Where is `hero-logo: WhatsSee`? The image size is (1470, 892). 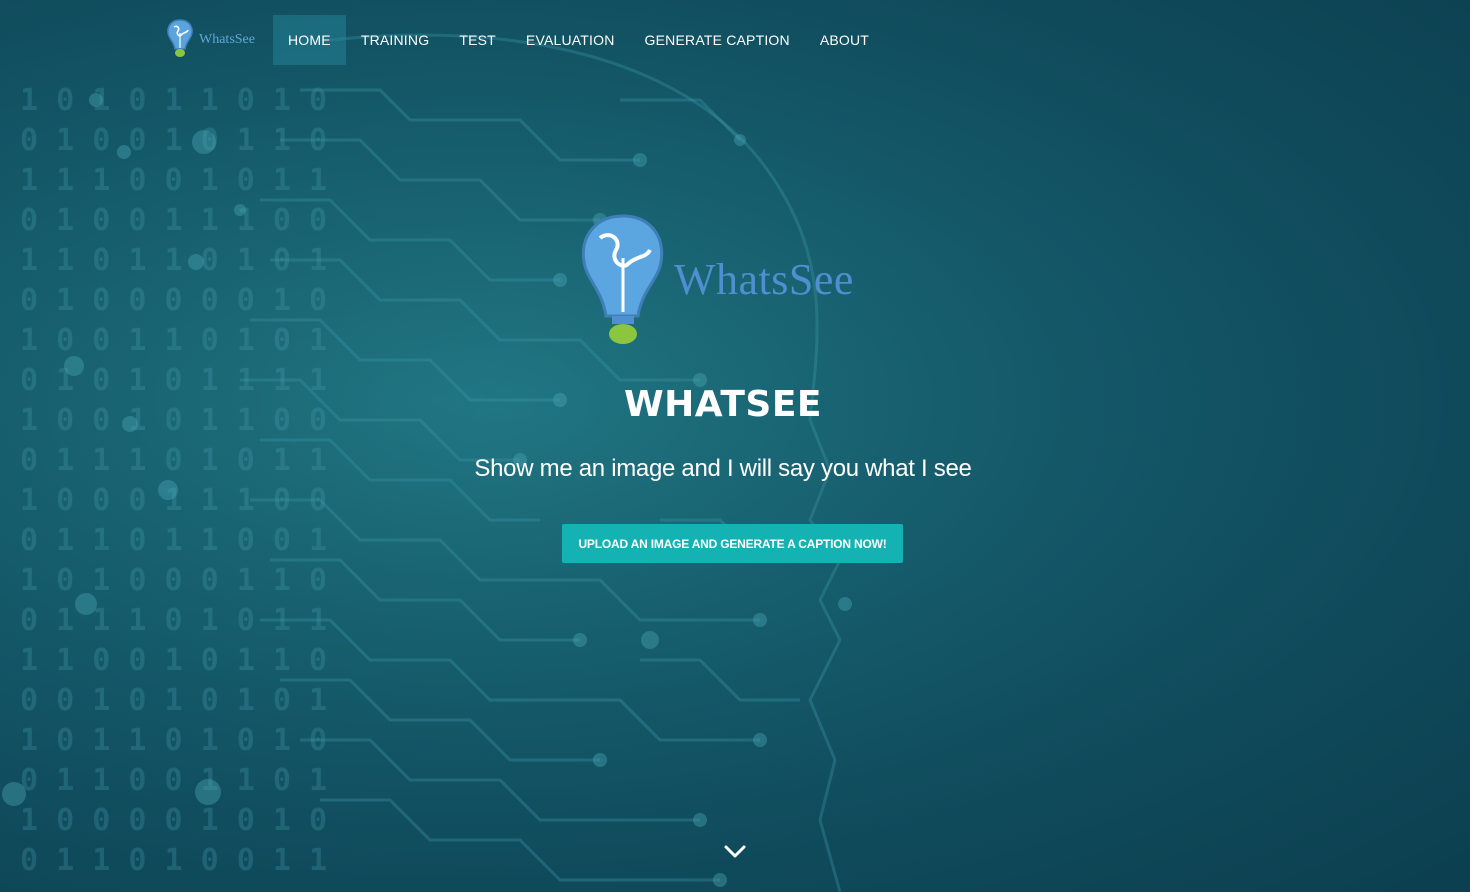 hero-logo: WhatsSee is located at coordinates (728, 282).